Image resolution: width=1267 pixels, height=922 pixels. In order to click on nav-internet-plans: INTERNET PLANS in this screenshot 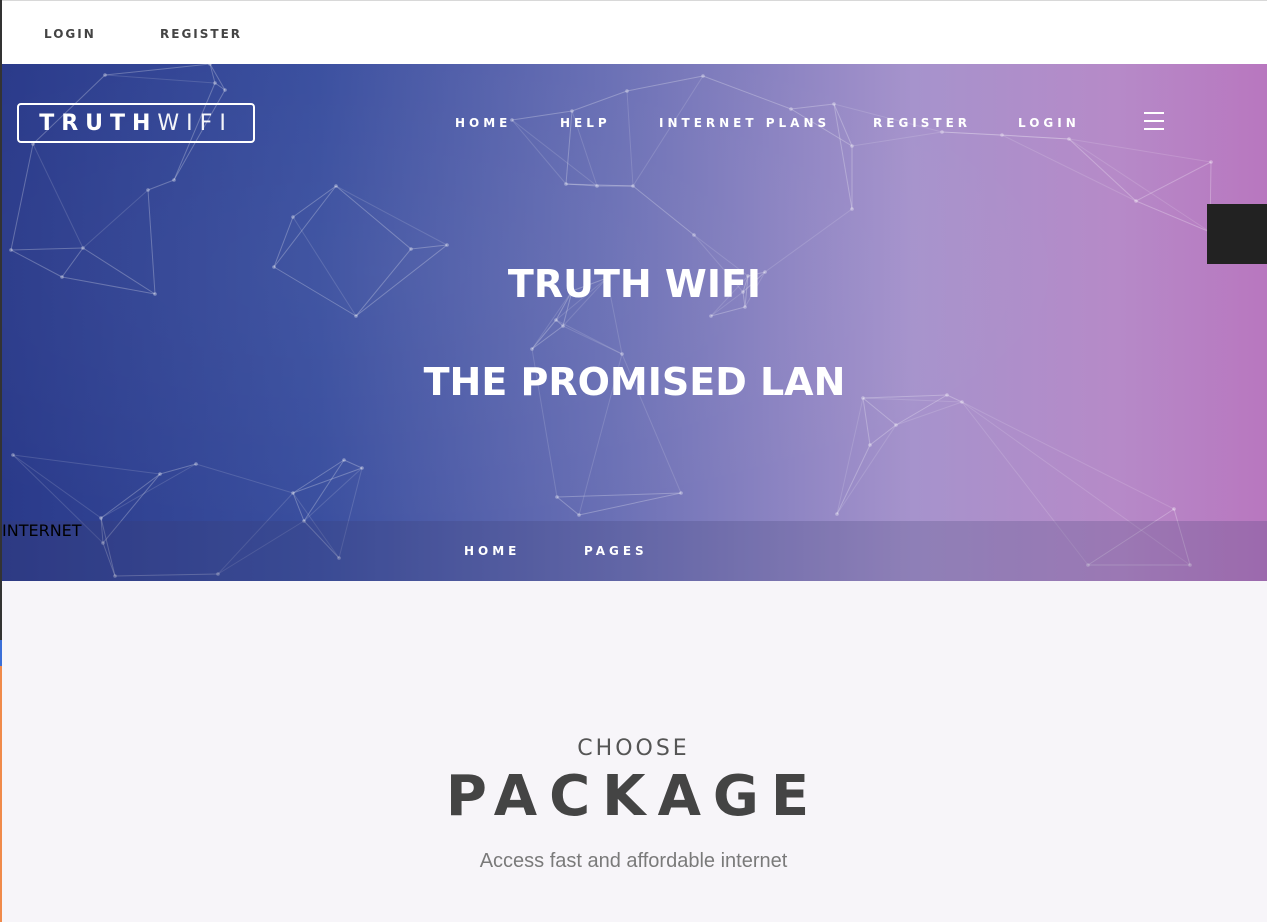, I will do `click(744, 123)`.